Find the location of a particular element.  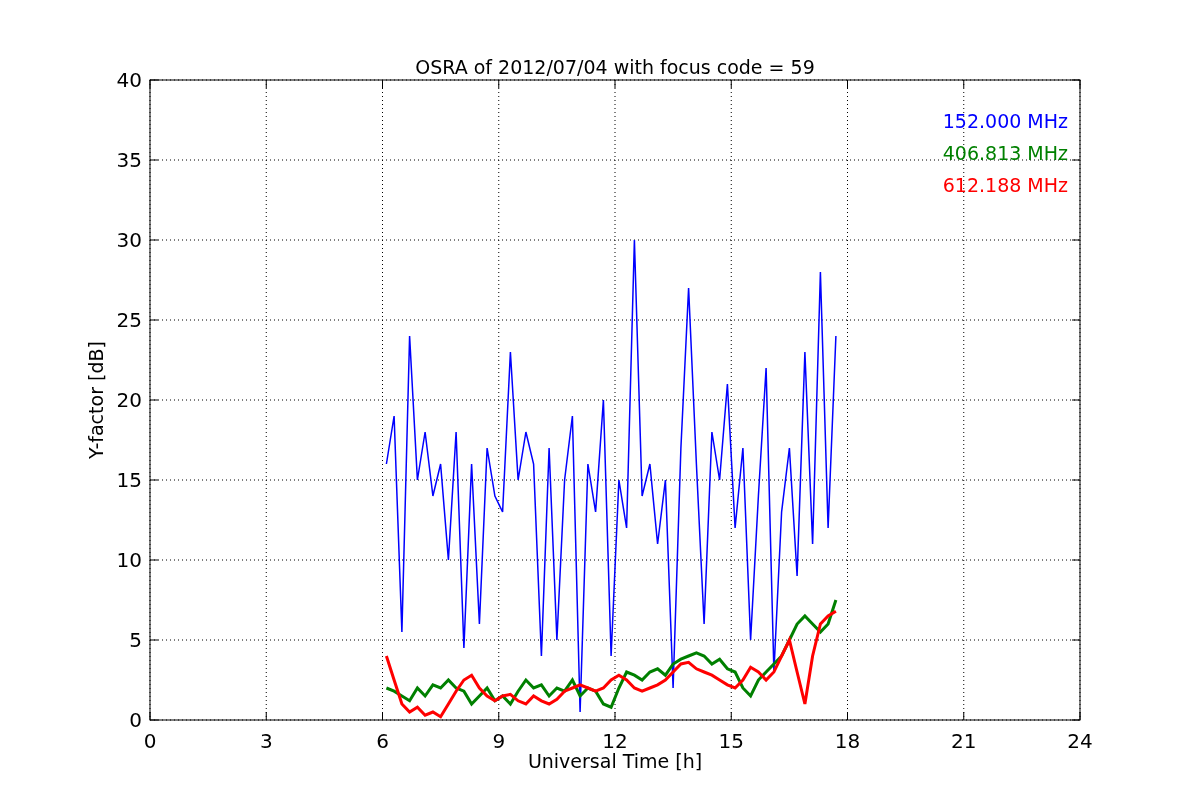

x-tick-label: 15 is located at coordinates (731, 741).